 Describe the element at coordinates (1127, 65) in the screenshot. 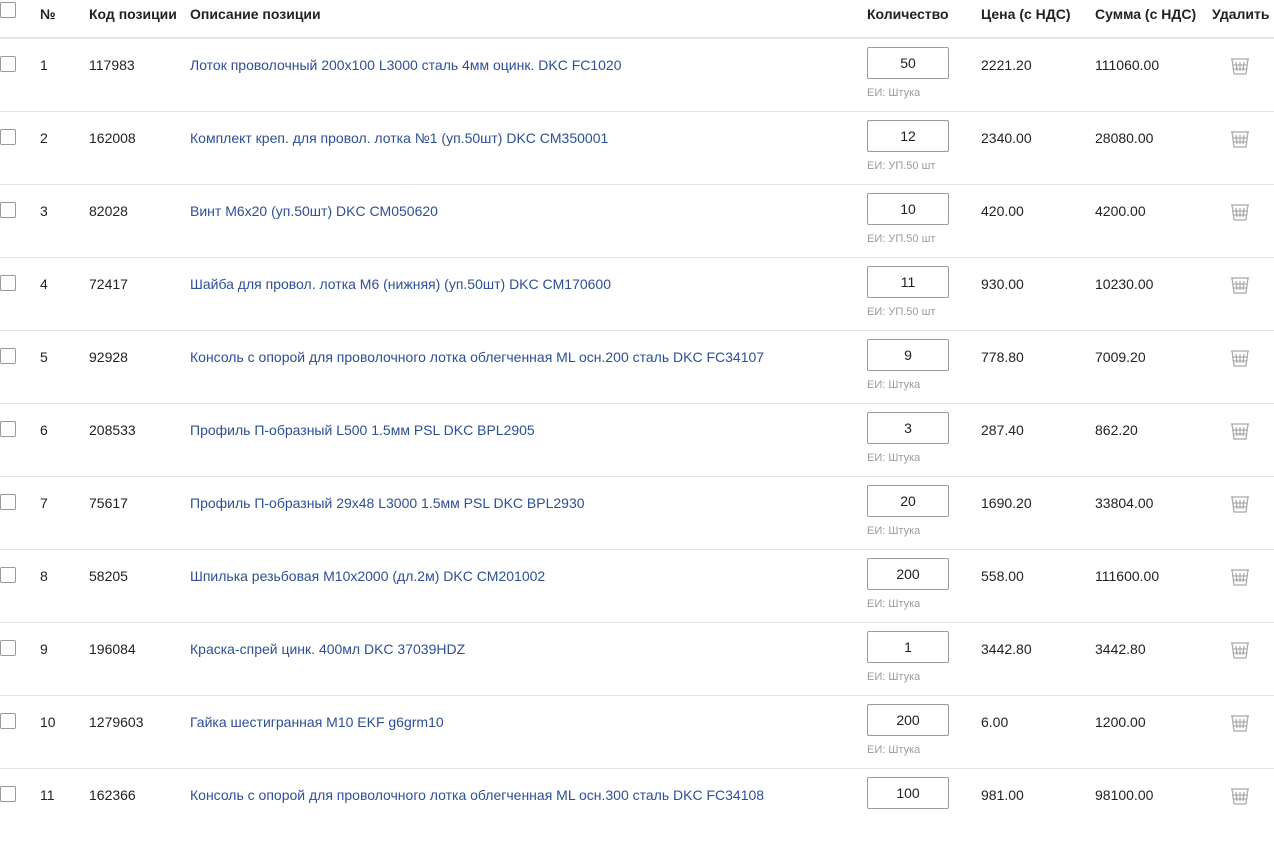

I see `sum-value: 111060.00` at that location.